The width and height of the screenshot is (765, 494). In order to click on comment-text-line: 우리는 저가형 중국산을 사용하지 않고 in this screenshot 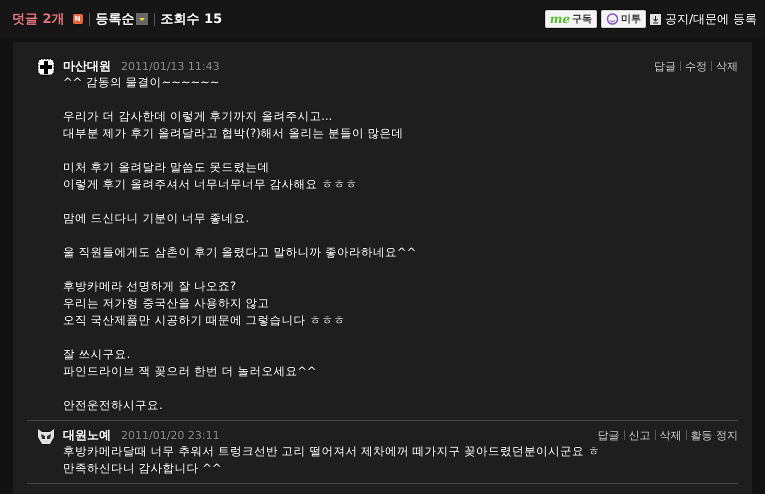, I will do `click(167, 303)`.